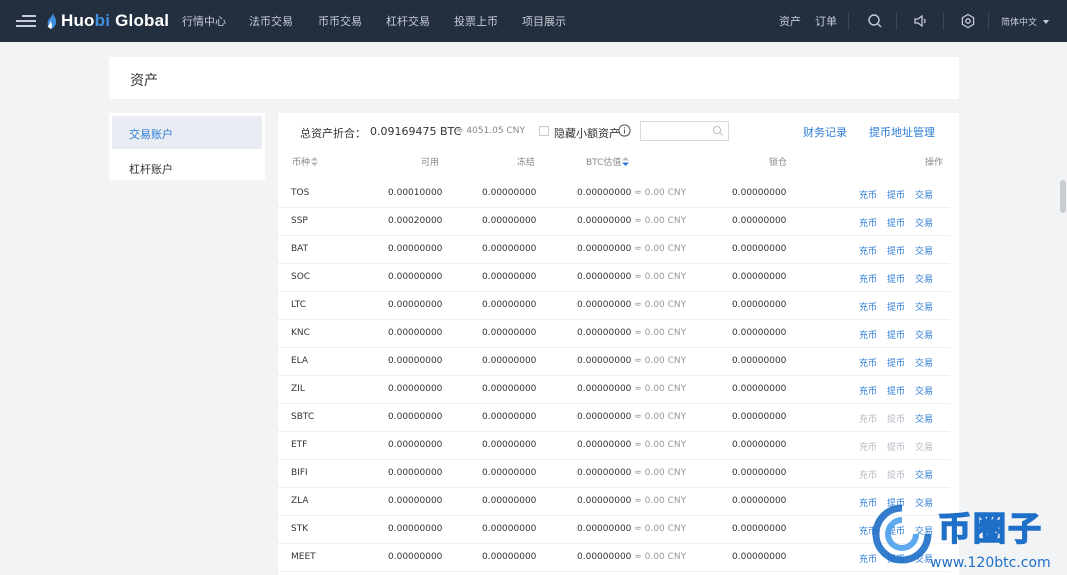 This screenshot has width=1067, height=575. I want to click on coin-search-input, so click(684, 131).